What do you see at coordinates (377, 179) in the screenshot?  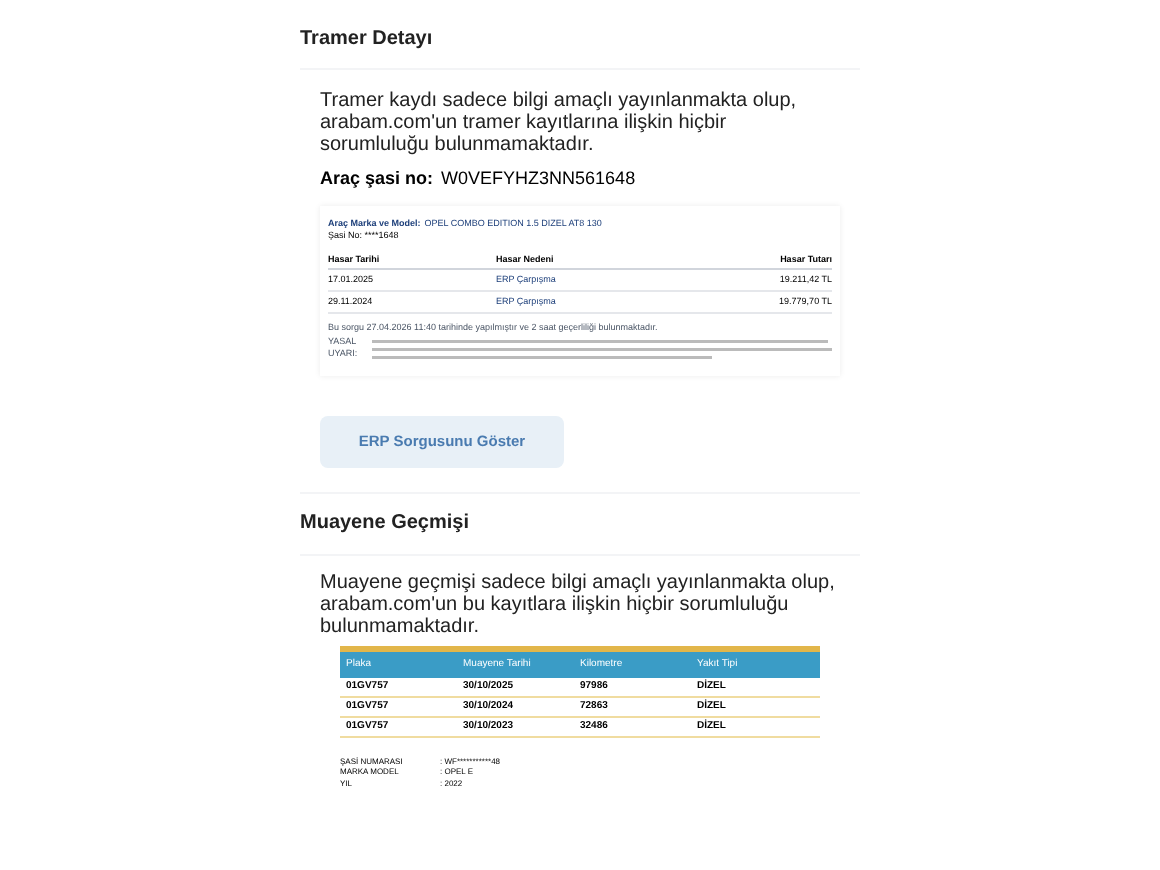 I see `chassis-label: Araç şasi no:` at bounding box center [377, 179].